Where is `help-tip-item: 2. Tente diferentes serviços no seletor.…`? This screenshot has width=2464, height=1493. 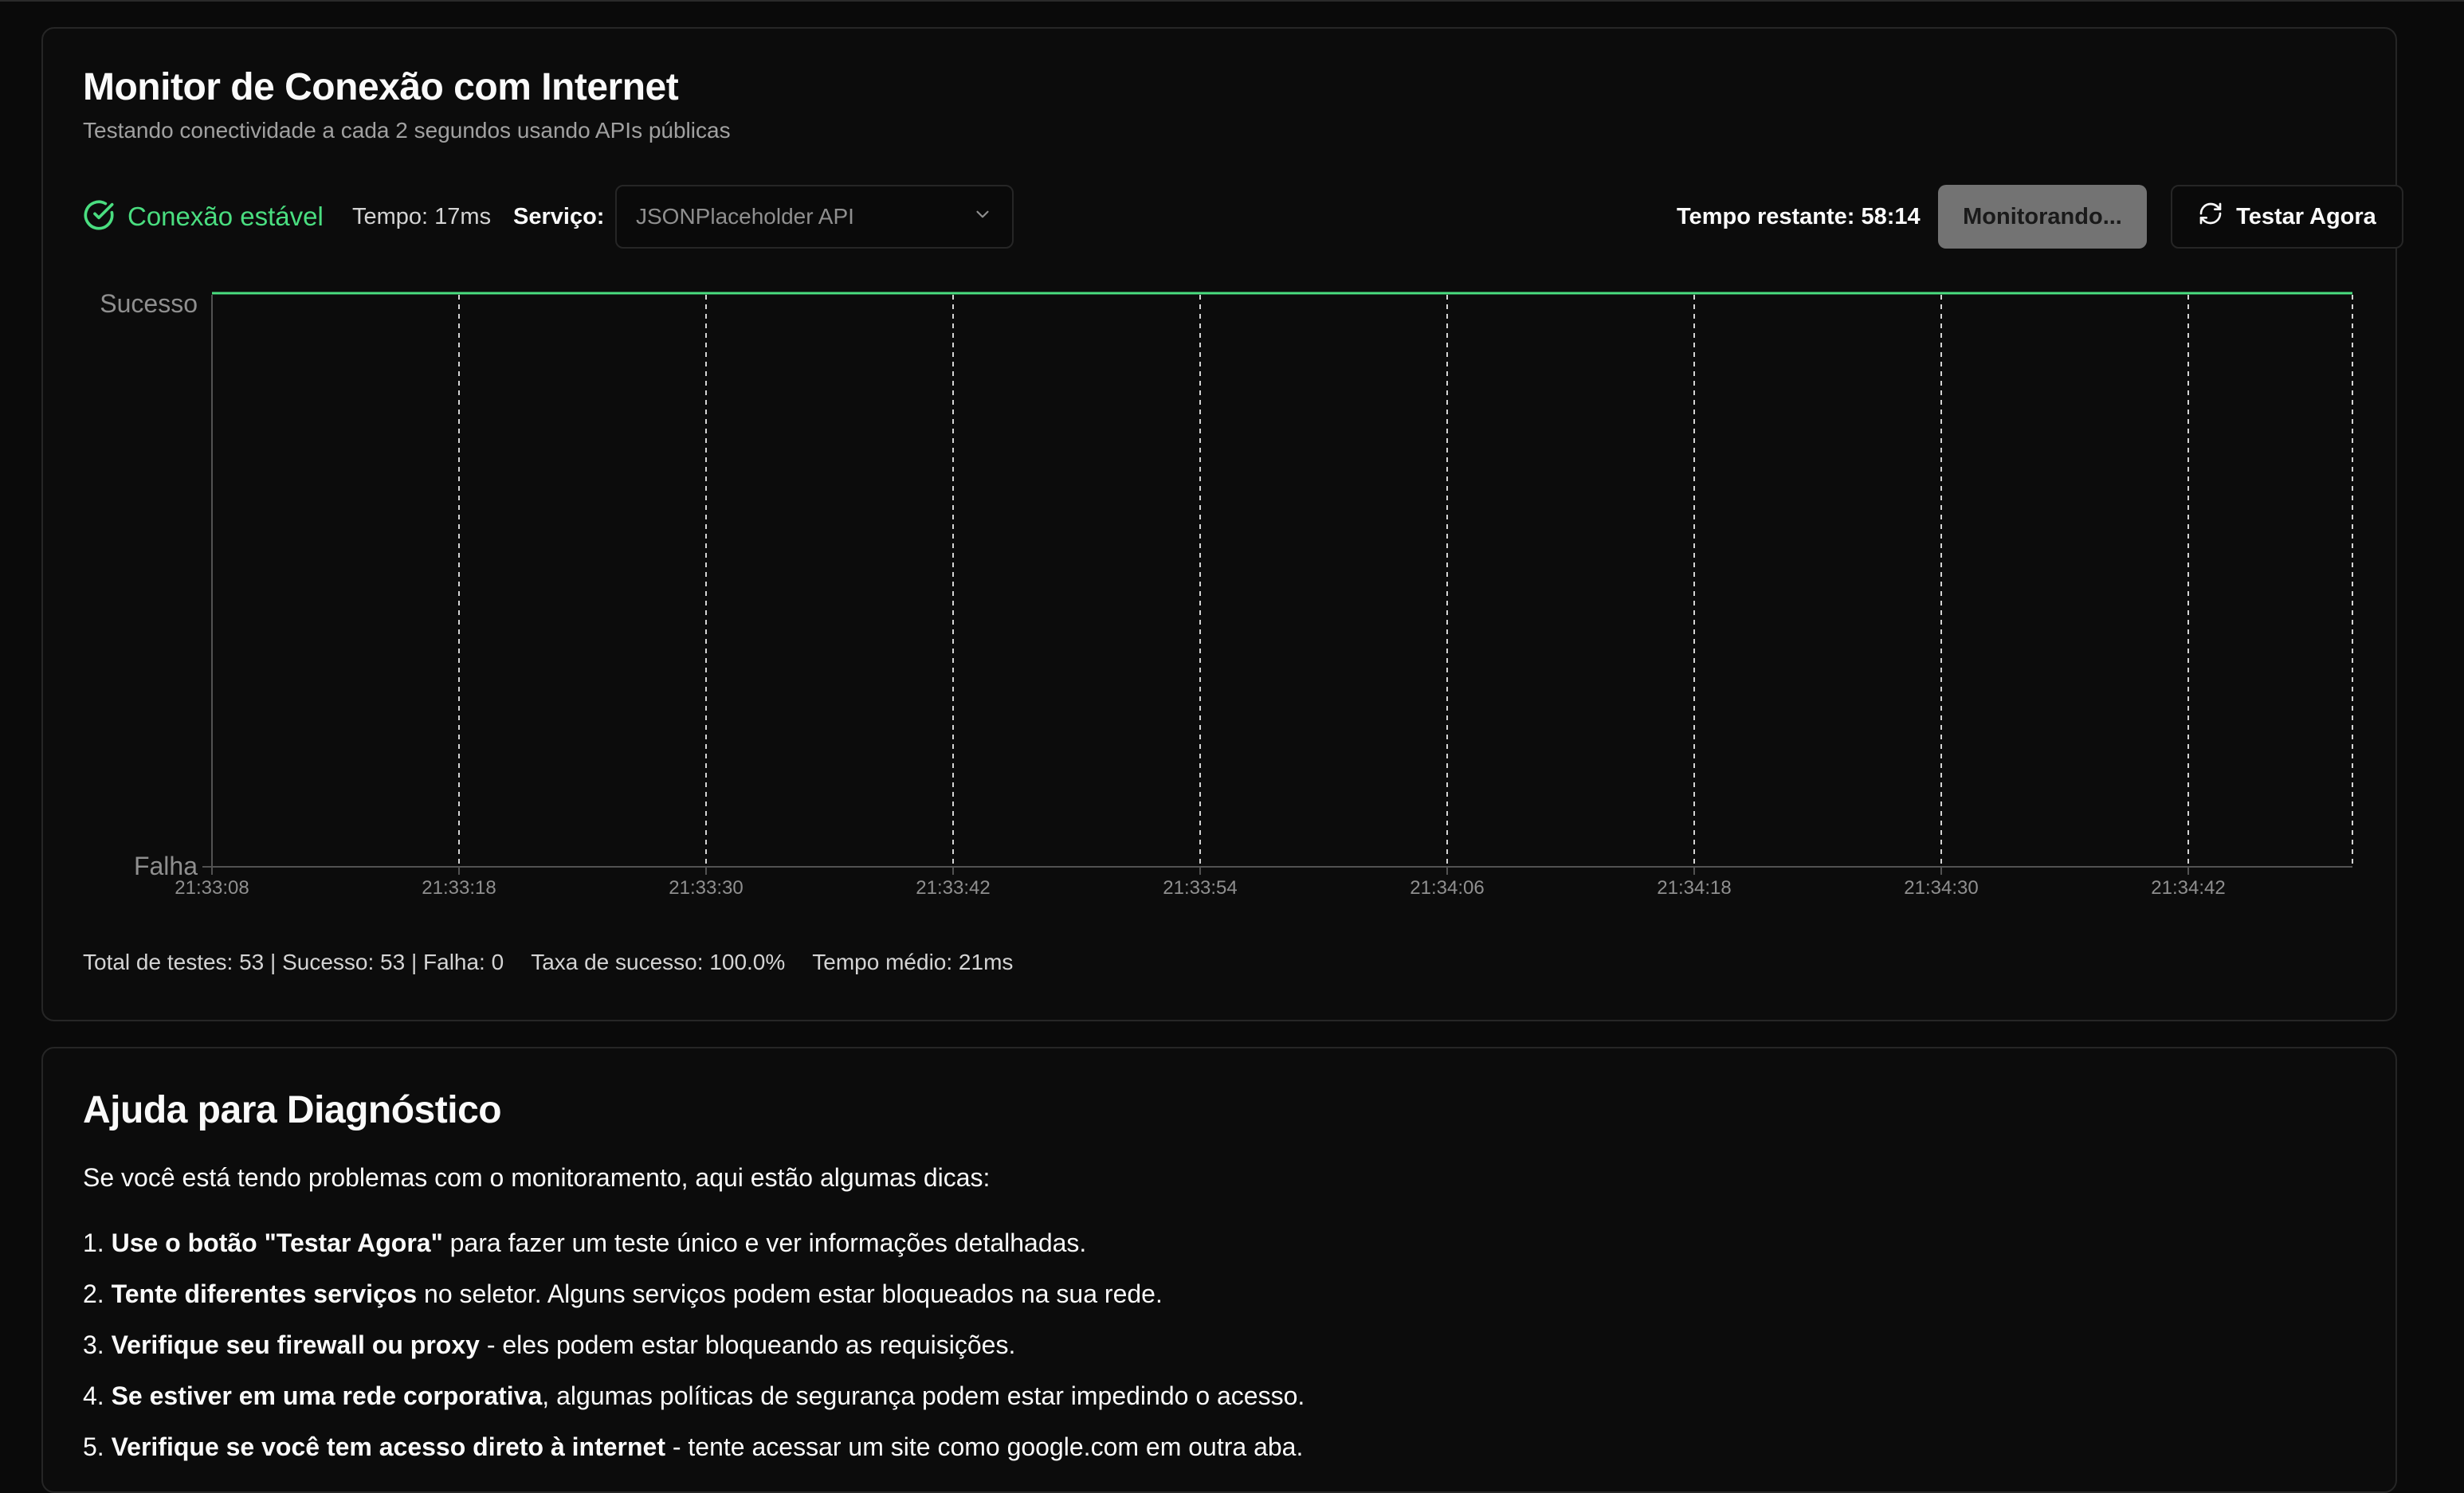 help-tip-item: 2. Tente diferentes serviços no seletor.… is located at coordinates (694, 1303).